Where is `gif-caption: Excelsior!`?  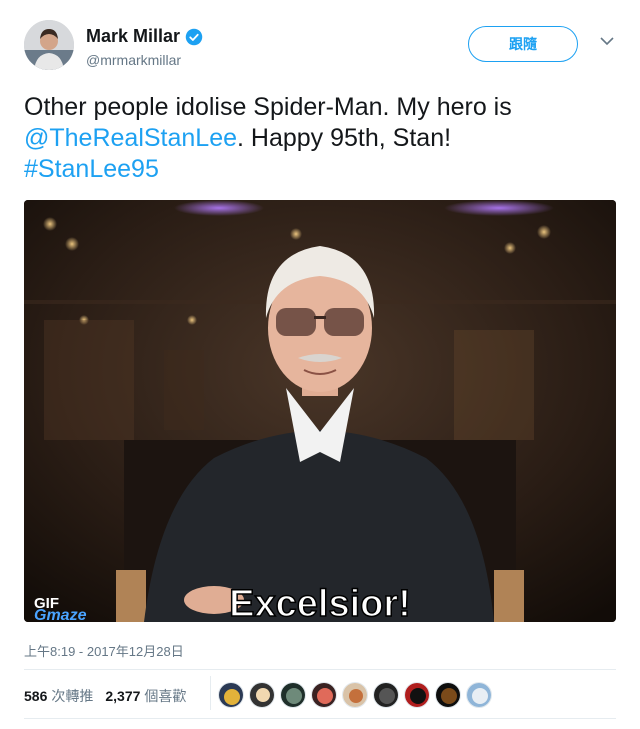
gif-caption: Excelsior! is located at coordinates (320, 602).